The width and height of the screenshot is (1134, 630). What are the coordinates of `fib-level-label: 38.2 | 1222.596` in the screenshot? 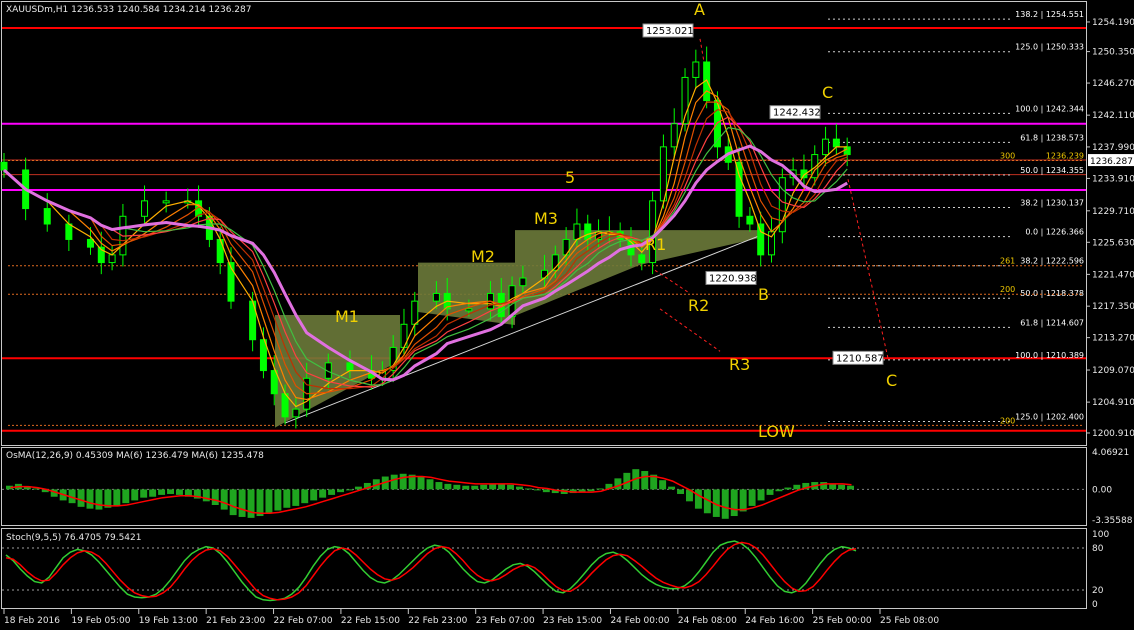 It's located at (1052, 261).